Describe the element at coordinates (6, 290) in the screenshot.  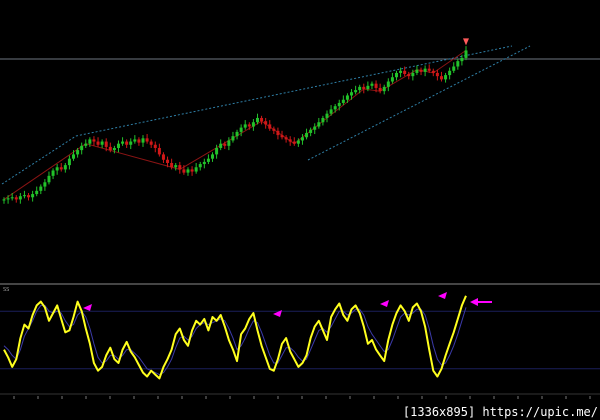
I see `oscillator-label: SS` at that location.